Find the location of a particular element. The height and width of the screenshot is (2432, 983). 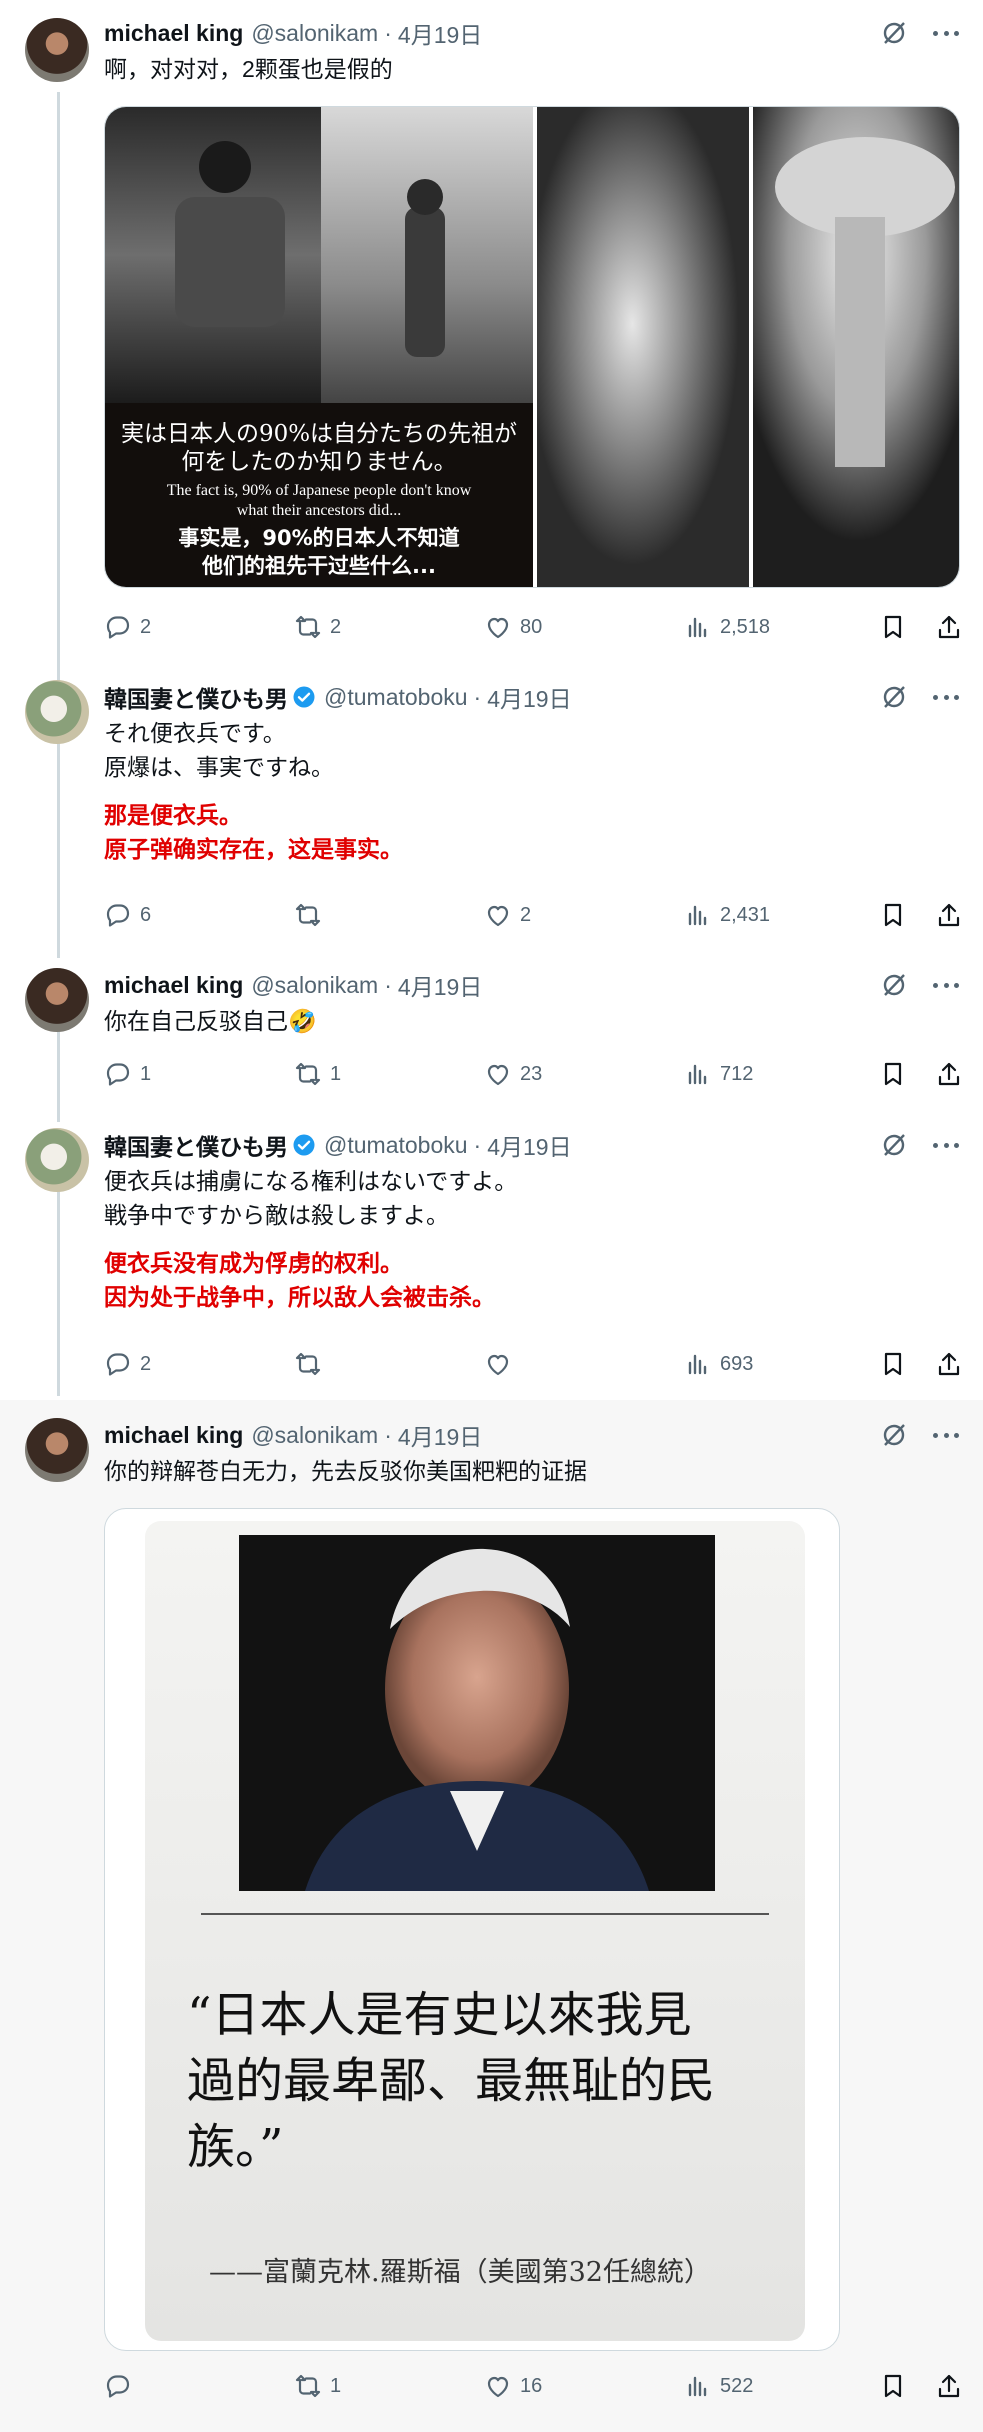

views-button: 712 is located at coordinates (718, 1074).